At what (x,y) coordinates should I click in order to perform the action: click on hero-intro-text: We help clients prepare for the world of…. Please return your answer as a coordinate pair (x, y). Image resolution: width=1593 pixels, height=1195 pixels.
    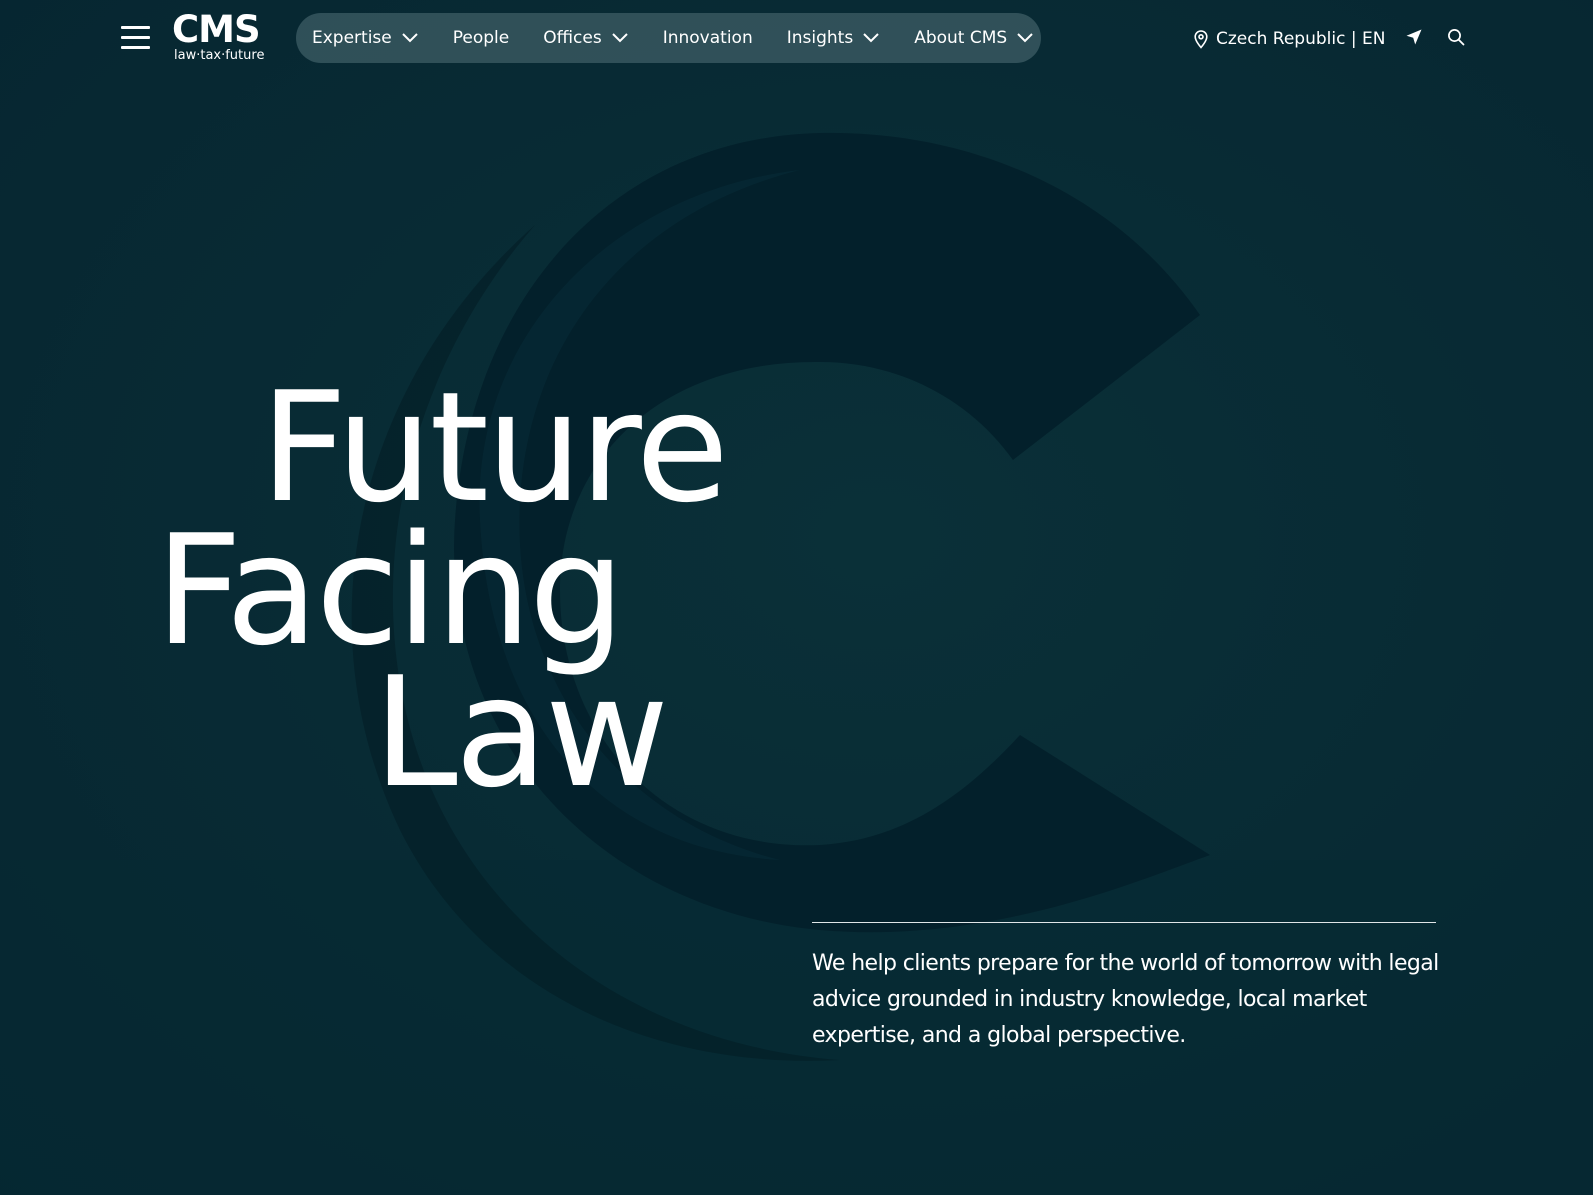
    Looking at the image, I should click on (1125, 999).